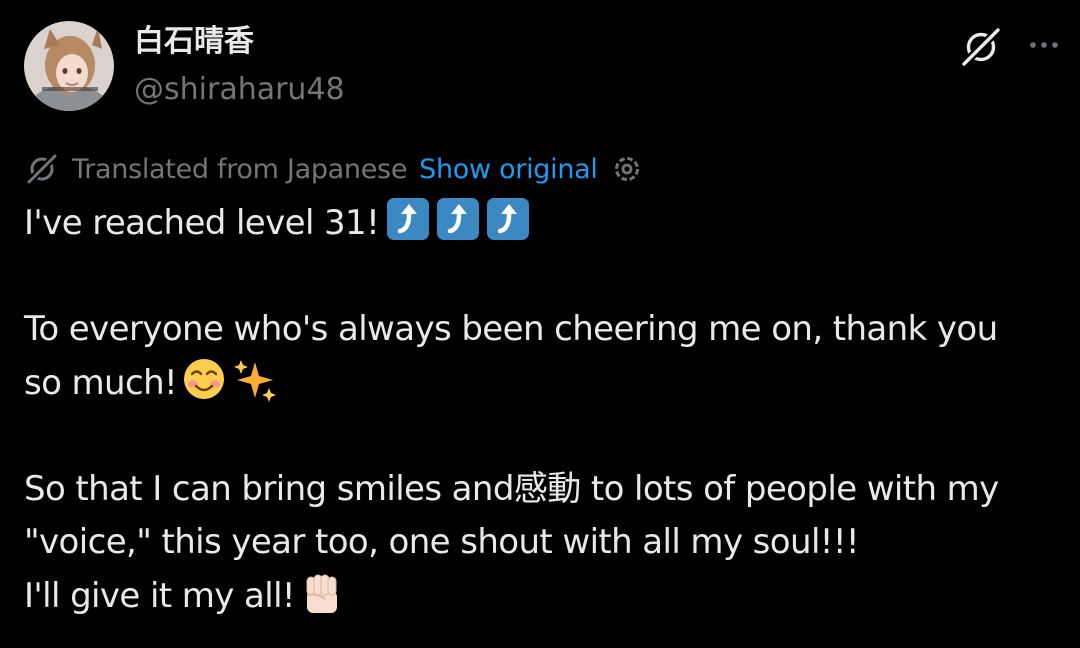 The width and height of the screenshot is (1080, 648). What do you see at coordinates (508, 169) in the screenshot?
I see `show-original-link: Show original` at bounding box center [508, 169].